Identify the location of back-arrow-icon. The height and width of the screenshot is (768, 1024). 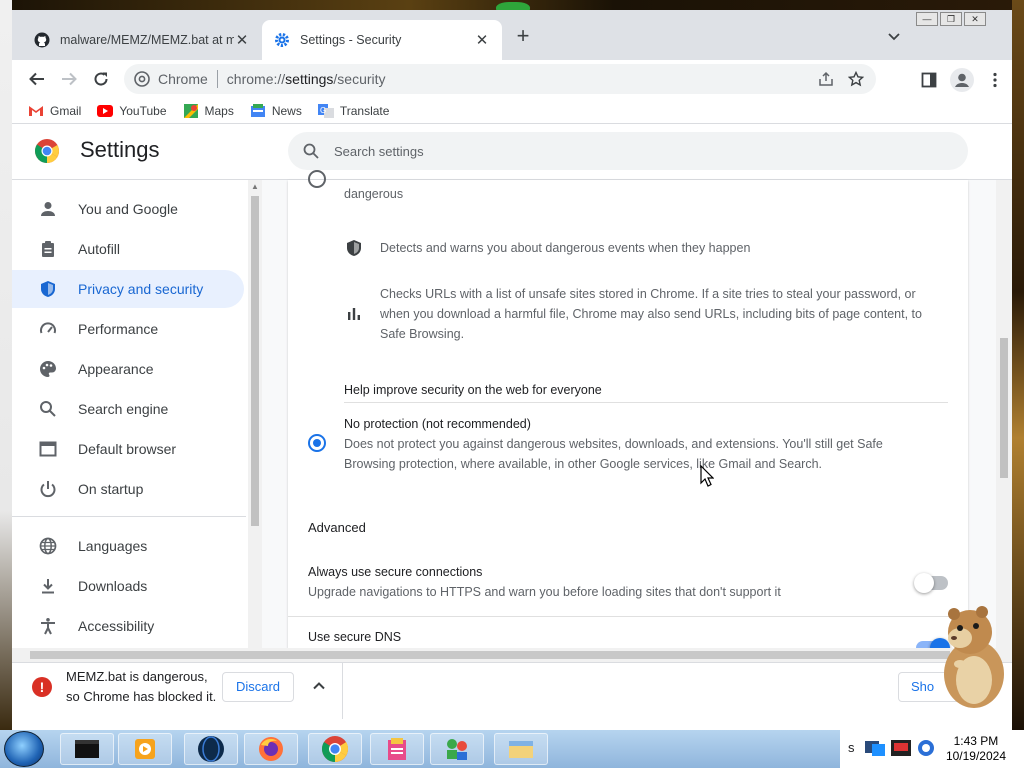
(37, 79).